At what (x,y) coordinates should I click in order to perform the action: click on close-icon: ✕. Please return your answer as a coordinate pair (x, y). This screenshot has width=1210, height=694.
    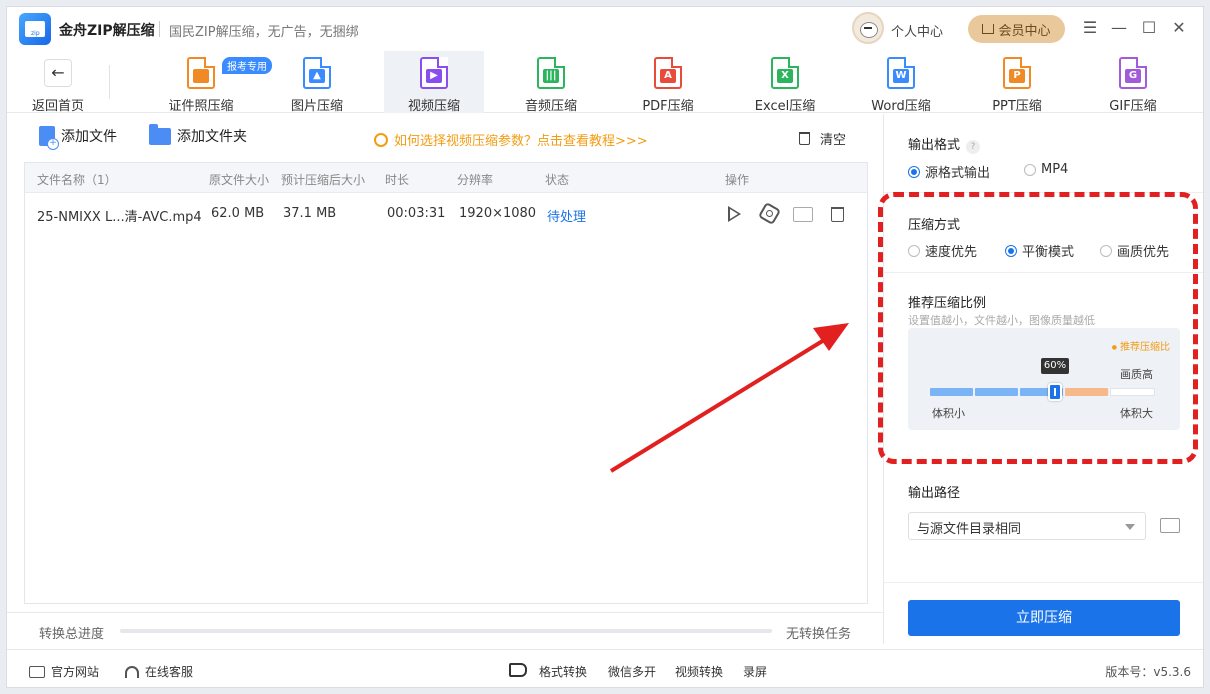
    Looking at the image, I should click on (1179, 28).